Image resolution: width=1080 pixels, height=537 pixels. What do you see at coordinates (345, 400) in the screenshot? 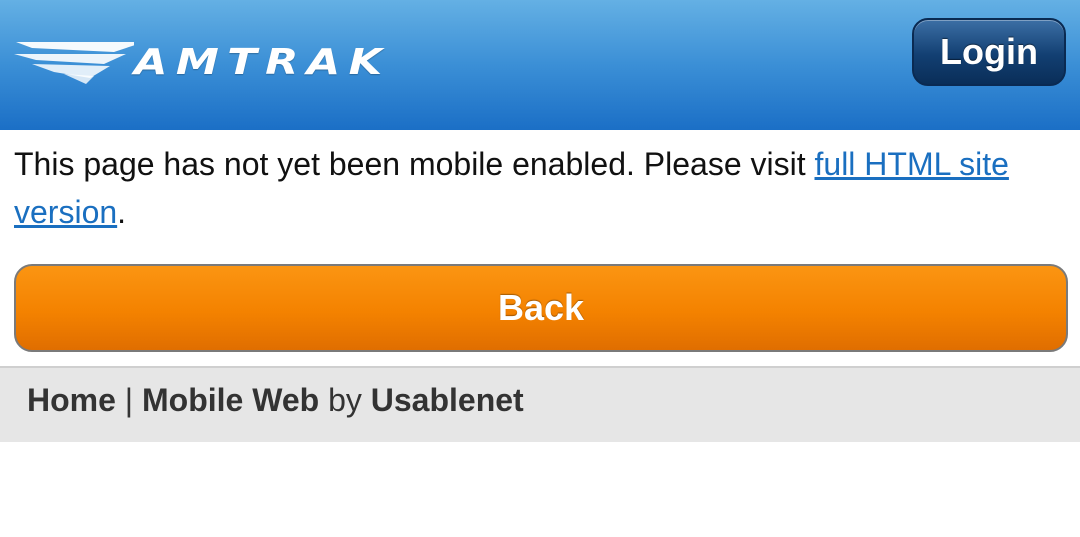
I see `footer-by-text: by` at bounding box center [345, 400].